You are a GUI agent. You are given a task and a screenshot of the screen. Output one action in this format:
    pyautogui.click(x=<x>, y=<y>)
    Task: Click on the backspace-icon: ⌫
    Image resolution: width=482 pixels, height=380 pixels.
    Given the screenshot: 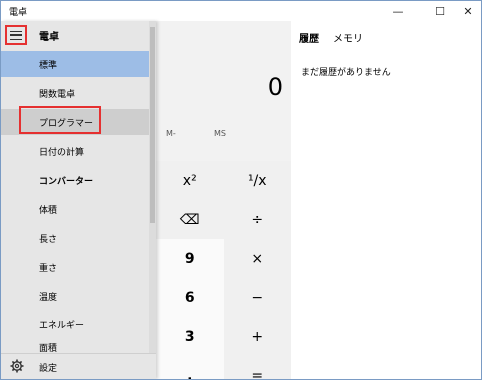 What is the action you would take?
    pyautogui.click(x=189, y=219)
    